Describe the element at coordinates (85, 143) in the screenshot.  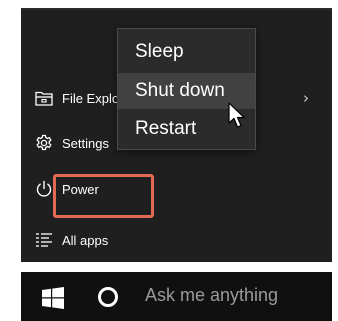
I see `start-menu-item-label: Settings` at that location.